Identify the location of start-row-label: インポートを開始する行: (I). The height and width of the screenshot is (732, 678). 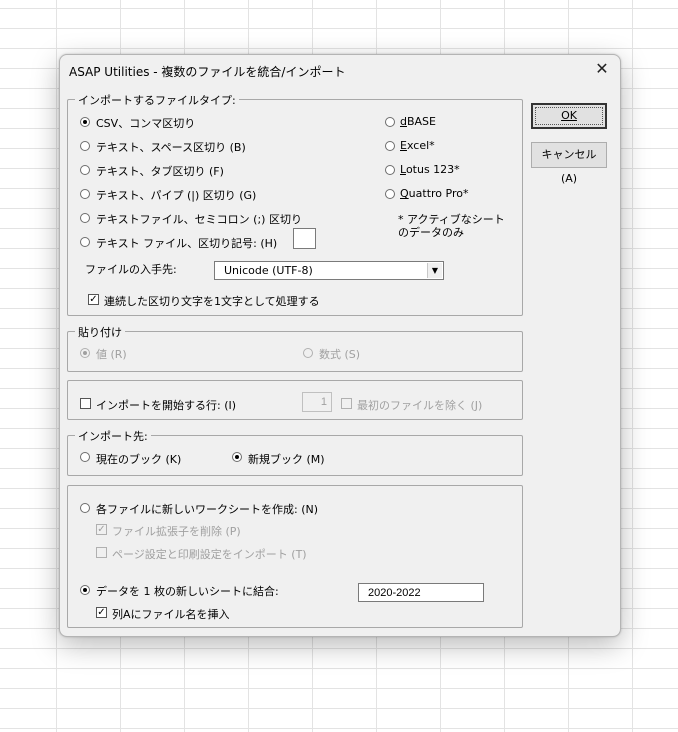
(166, 405).